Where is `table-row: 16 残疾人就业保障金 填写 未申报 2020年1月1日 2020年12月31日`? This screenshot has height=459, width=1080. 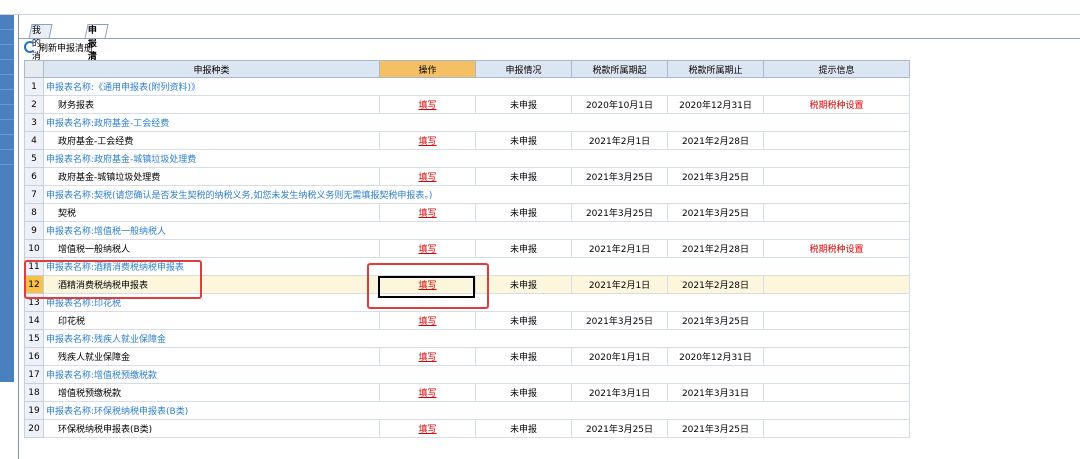 table-row: 16 残疾人就业保障金 填写 未申报 2020年1月1日 2020年12月31日 is located at coordinates (467, 356).